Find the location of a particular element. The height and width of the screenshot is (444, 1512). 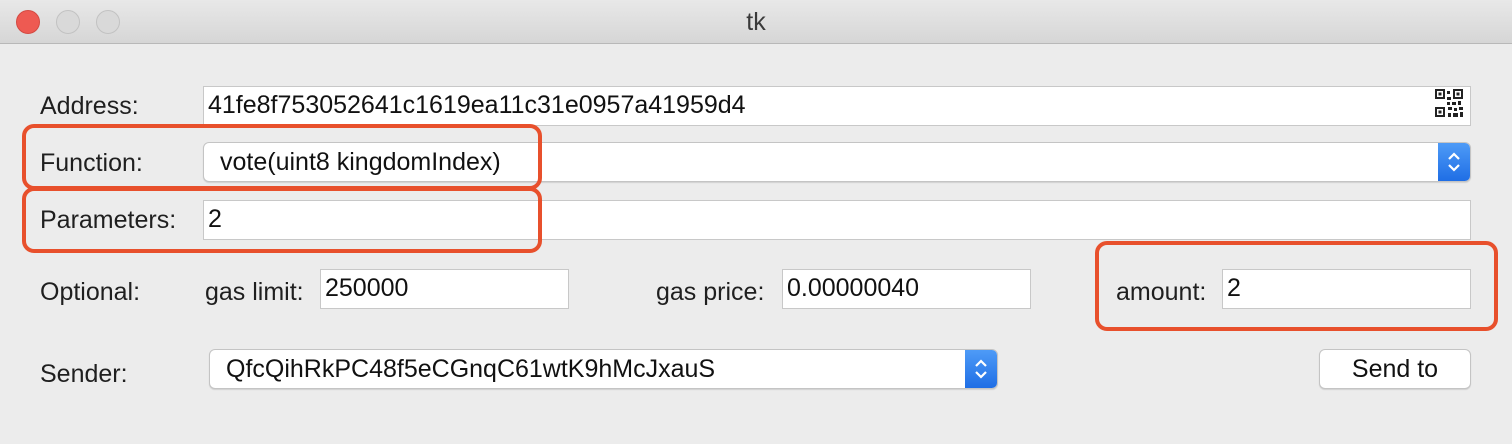

address-field: 41fe8f753052641c1619ea11c31e0957a41959d4 is located at coordinates (837, 106).